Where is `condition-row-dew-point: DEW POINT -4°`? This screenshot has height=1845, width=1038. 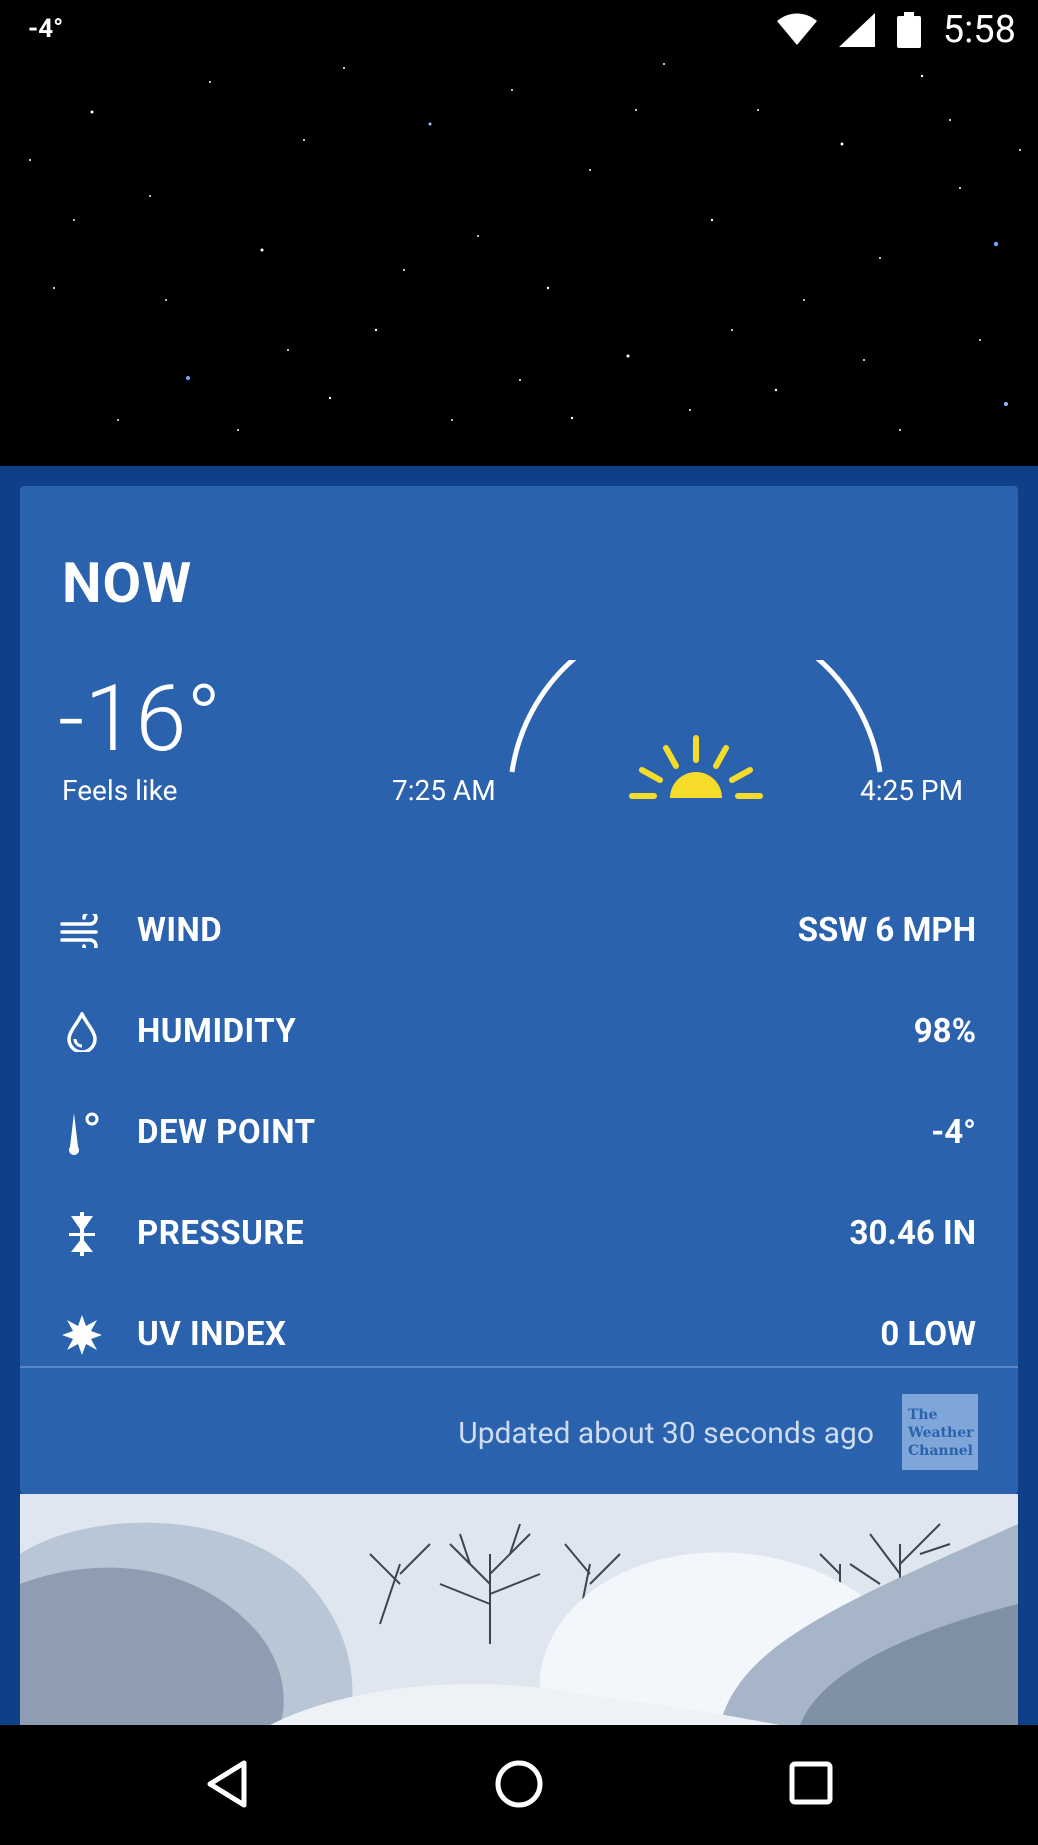 condition-row-dew-point: DEW POINT -4° is located at coordinates (519, 1132).